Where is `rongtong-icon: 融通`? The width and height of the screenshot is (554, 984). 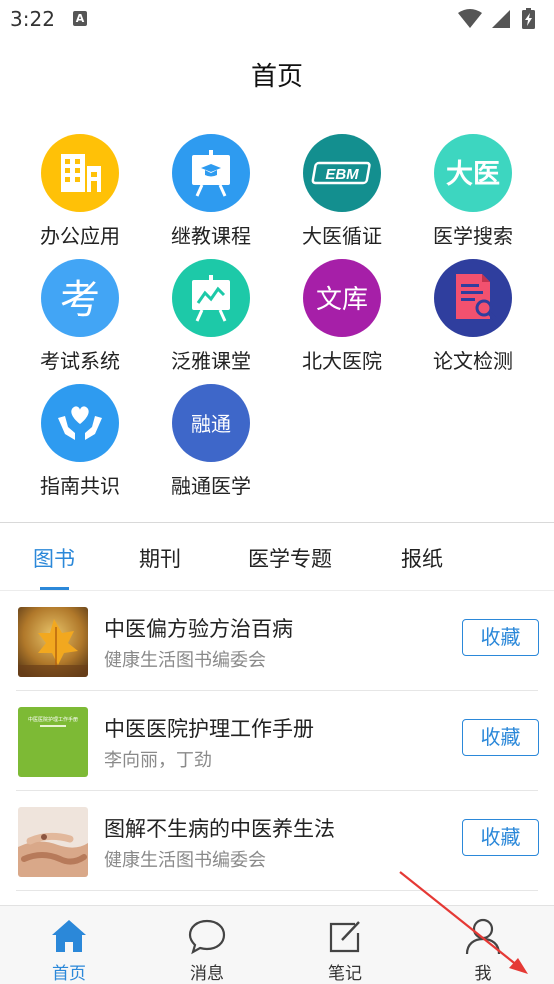
rongtong-icon: 融通 is located at coordinates (211, 423).